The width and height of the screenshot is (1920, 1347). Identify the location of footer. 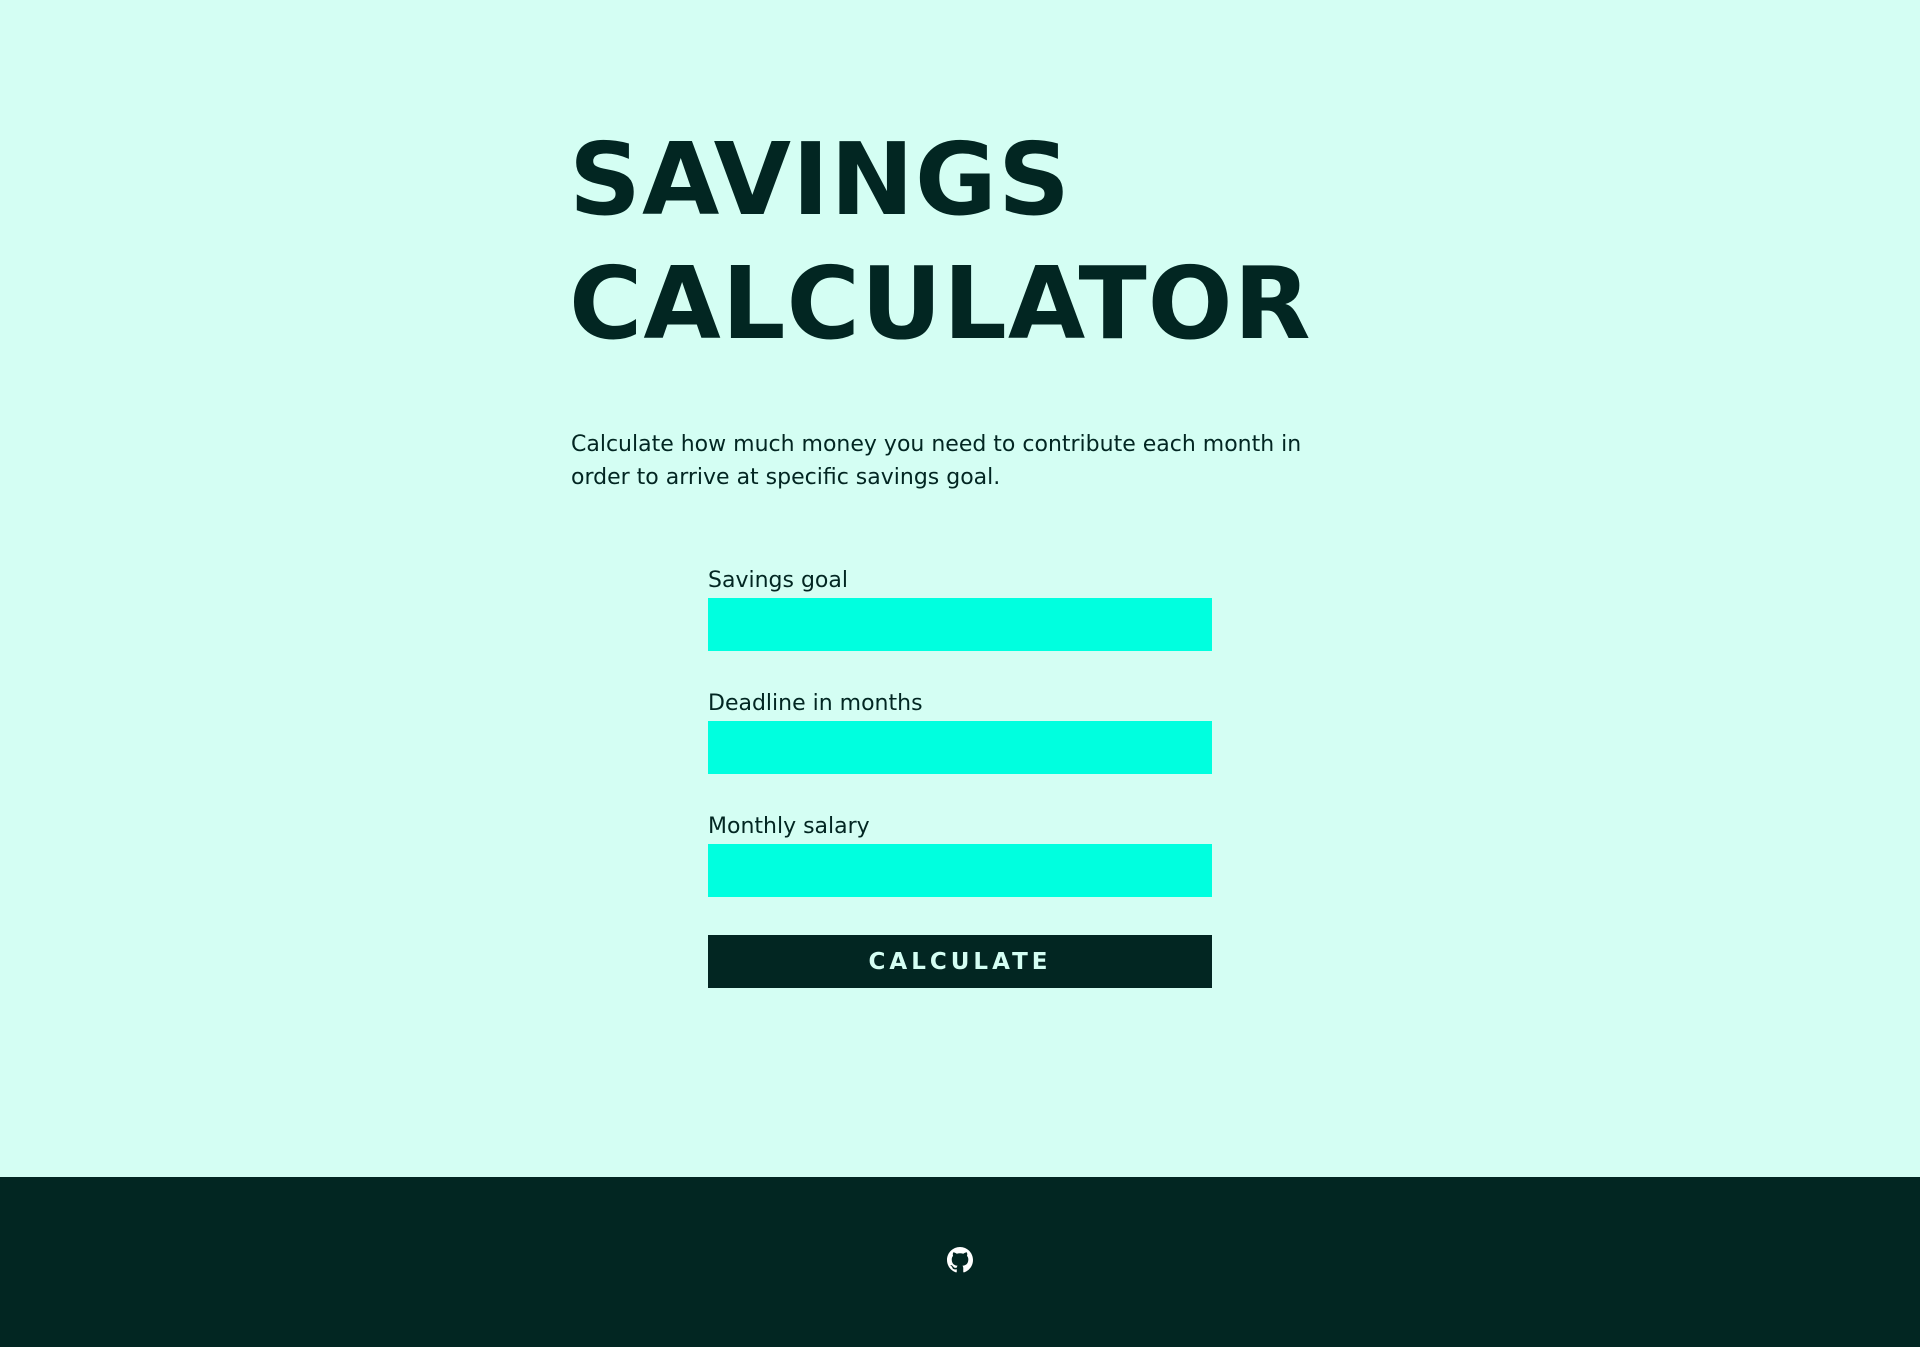
(960, 1262).